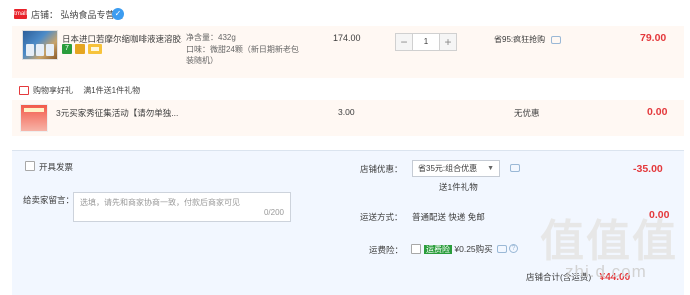 This screenshot has height=295, width=690. I want to click on watermark-url: zhi.d.com, so click(606, 271).